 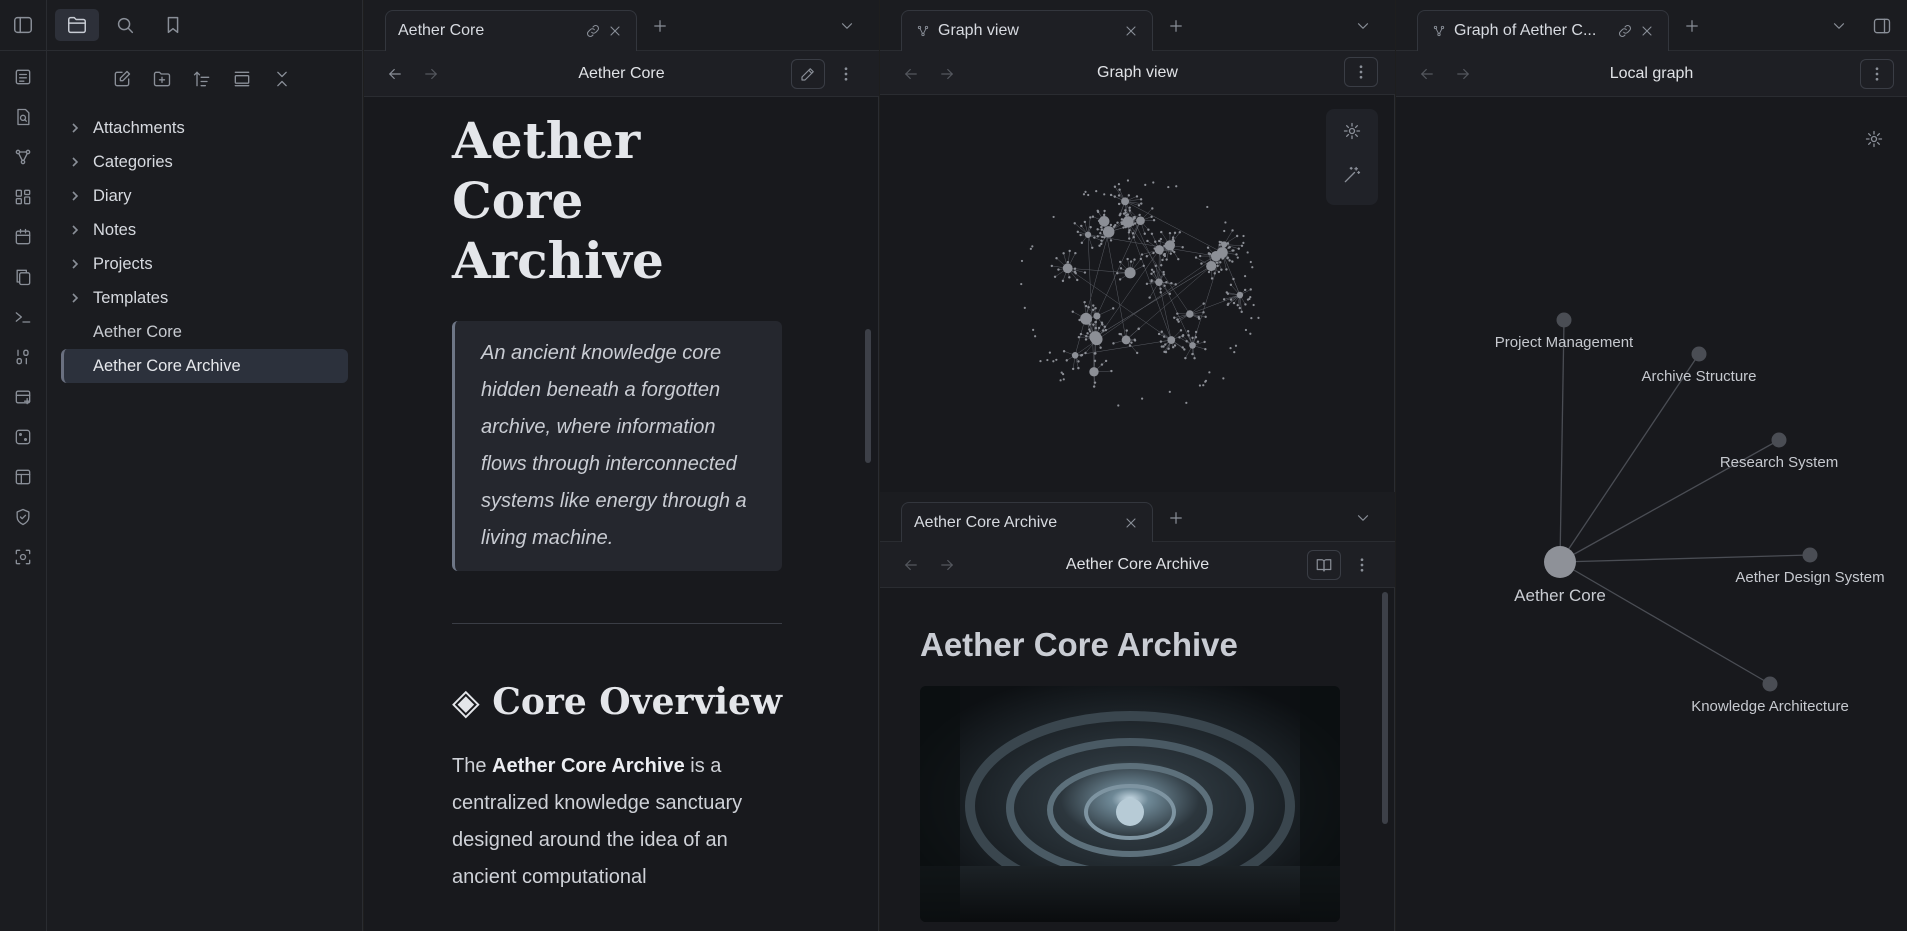 I want to click on graph-center-node, so click(x=1560, y=562).